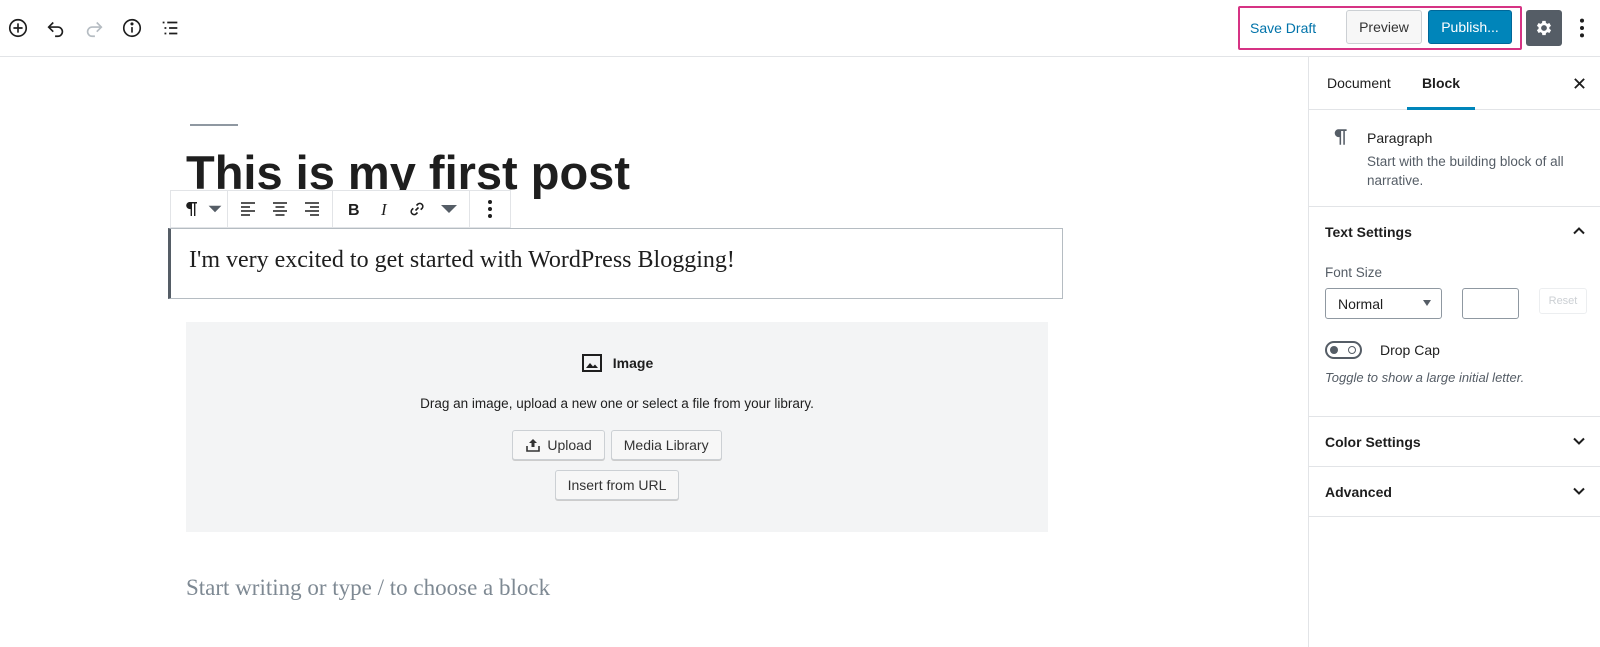 Image resolution: width=1600 pixels, height=647 pixels. I want to click on info-icon, so click(132, 28).